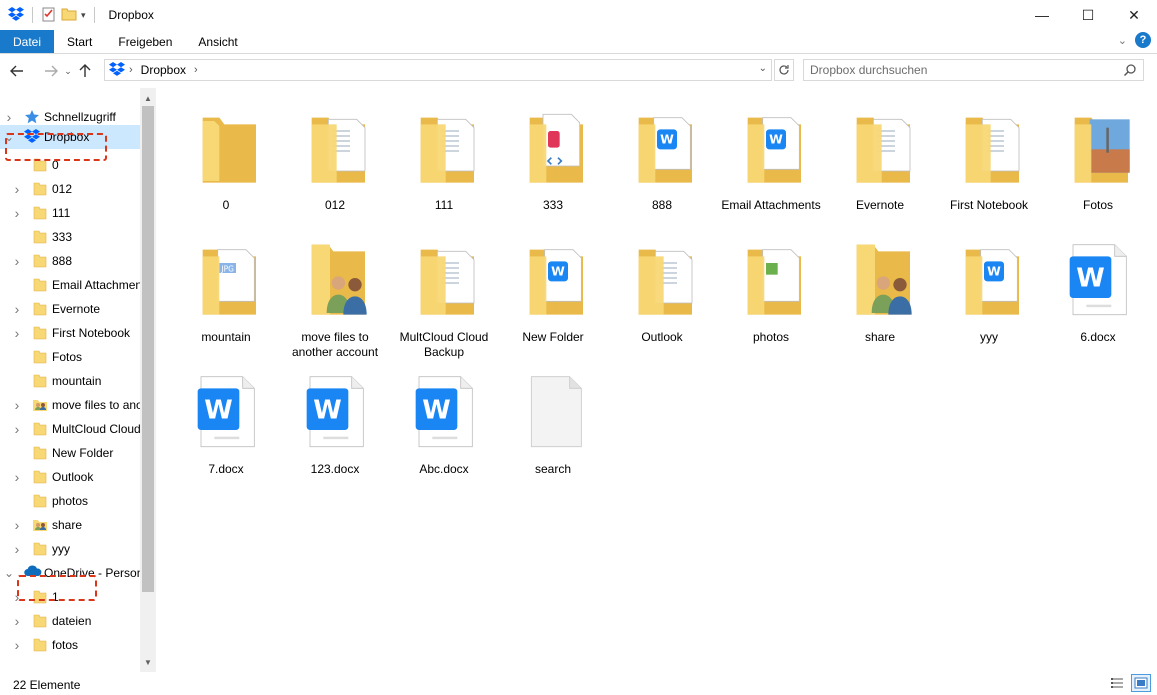  Describe the element at coordinates (70, 261) in the screenshot. I see `sidebar-item: › 888` at that location.